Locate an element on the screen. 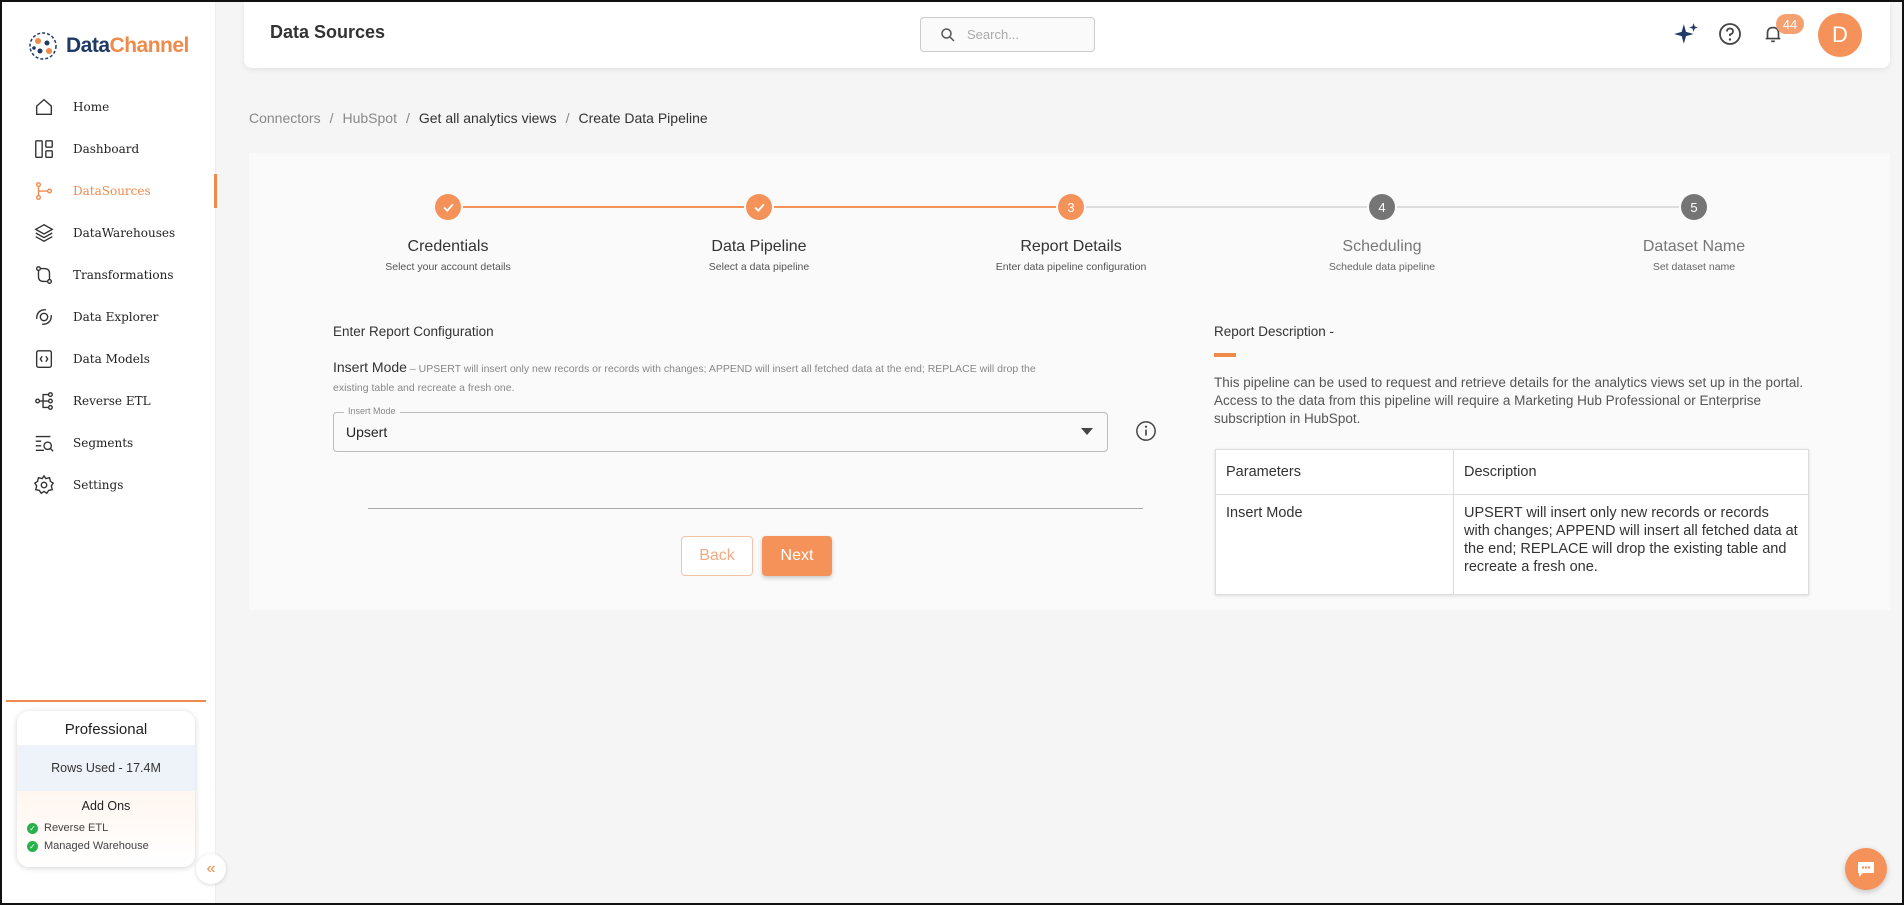 The image size is (1904, 905). check-circle-icon: ✓ is located at coordinates (32, 846).